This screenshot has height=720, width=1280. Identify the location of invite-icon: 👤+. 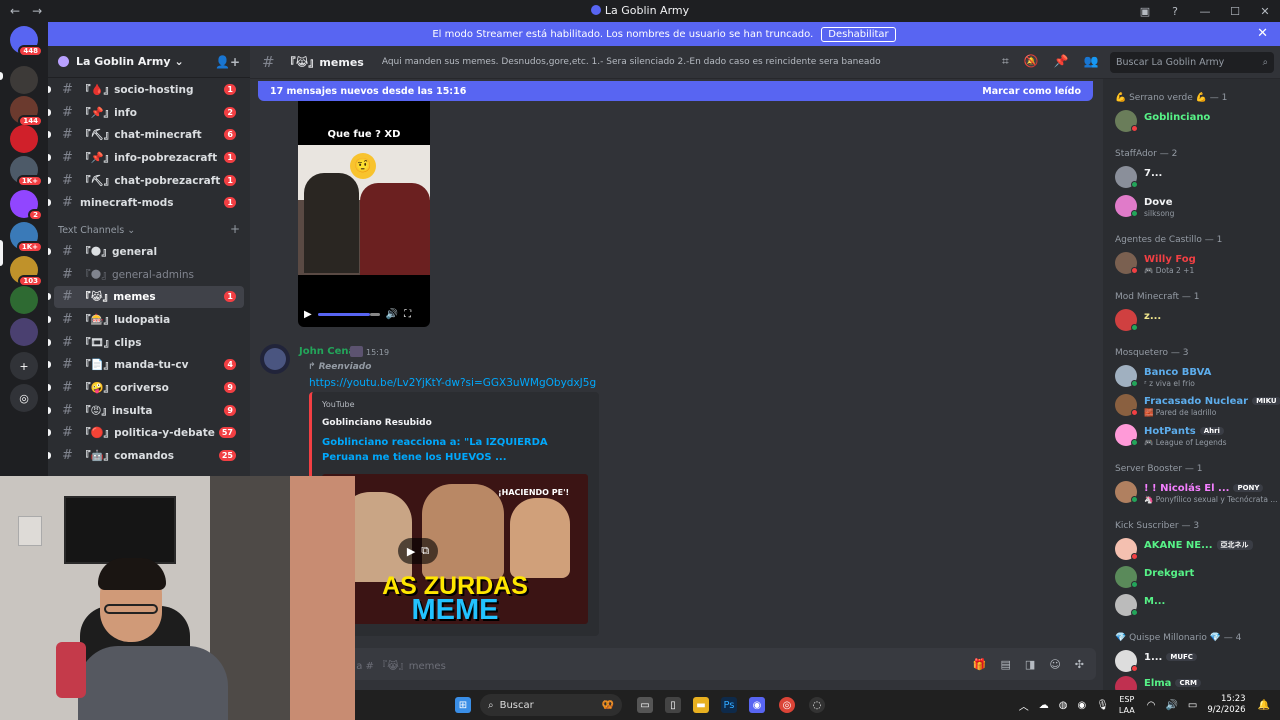
(227, 62).